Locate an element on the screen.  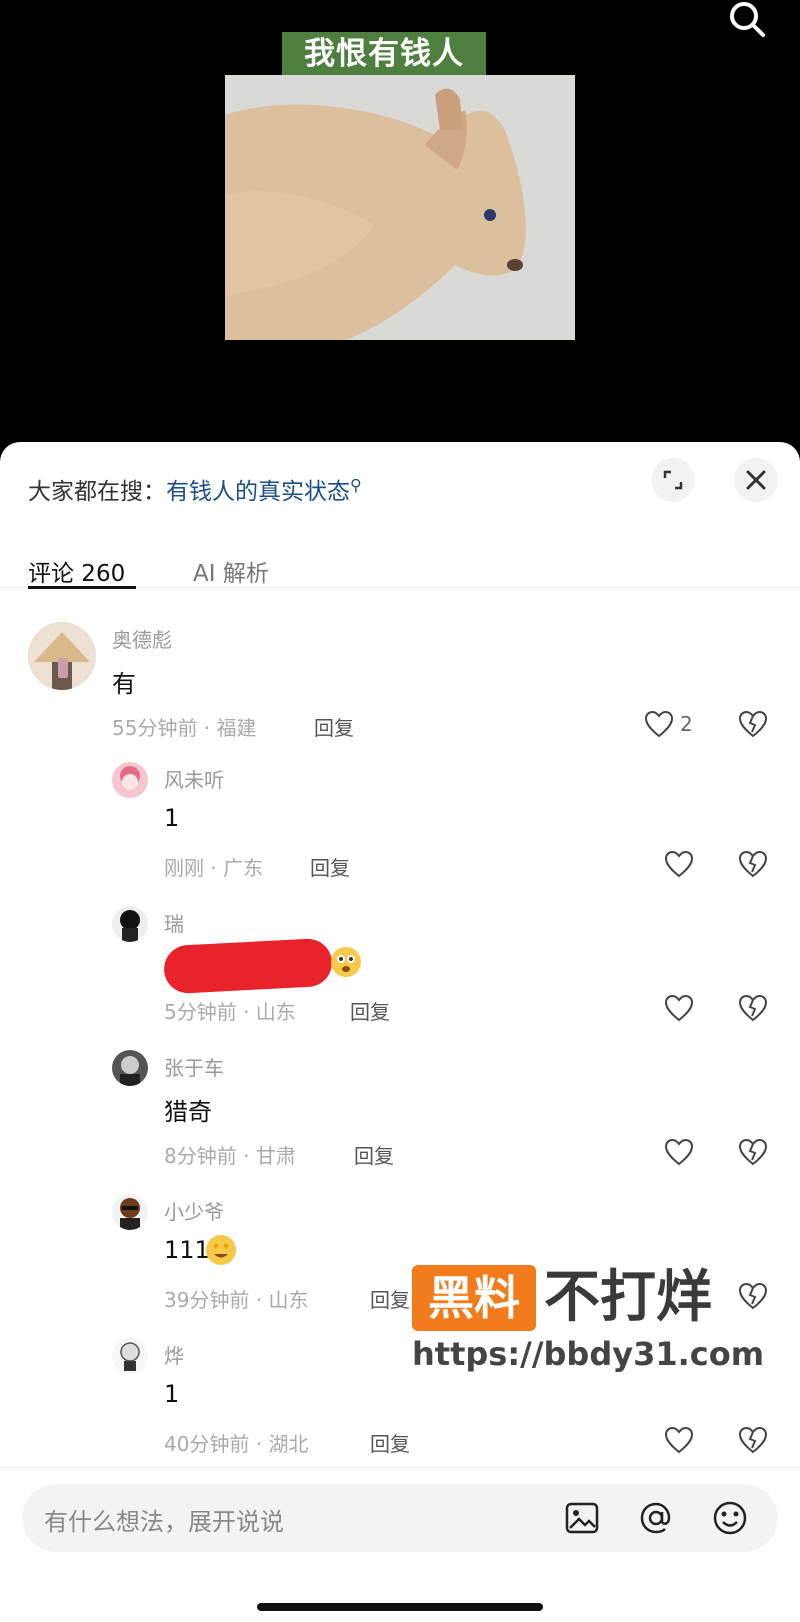
like-count: 2 is located at coordinates (686, 724).